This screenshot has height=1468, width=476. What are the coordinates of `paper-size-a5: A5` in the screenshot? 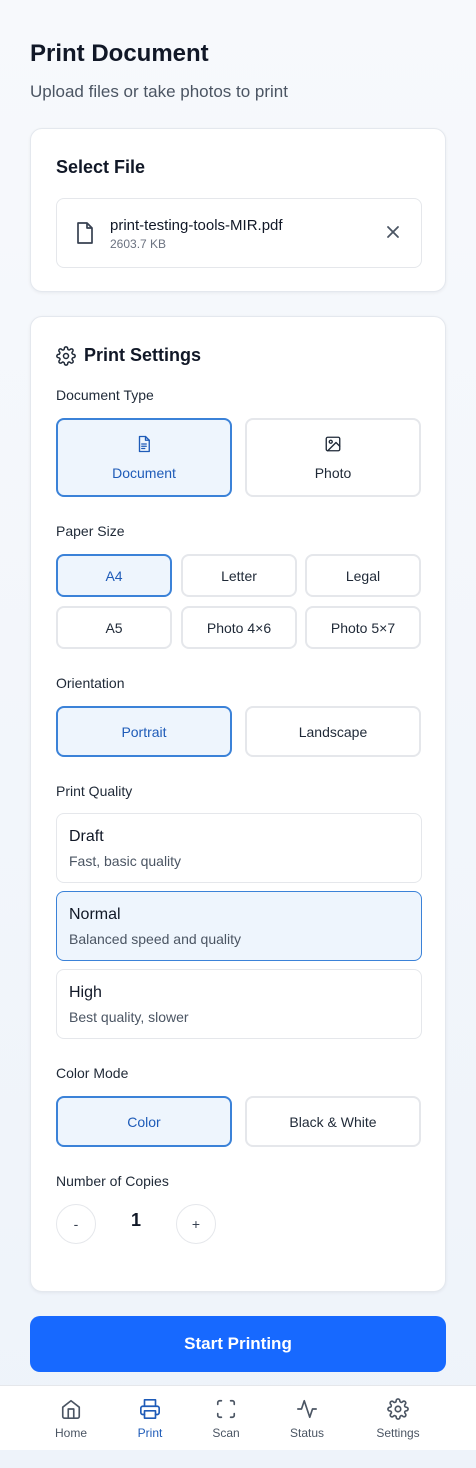 It's located at (114, 627).